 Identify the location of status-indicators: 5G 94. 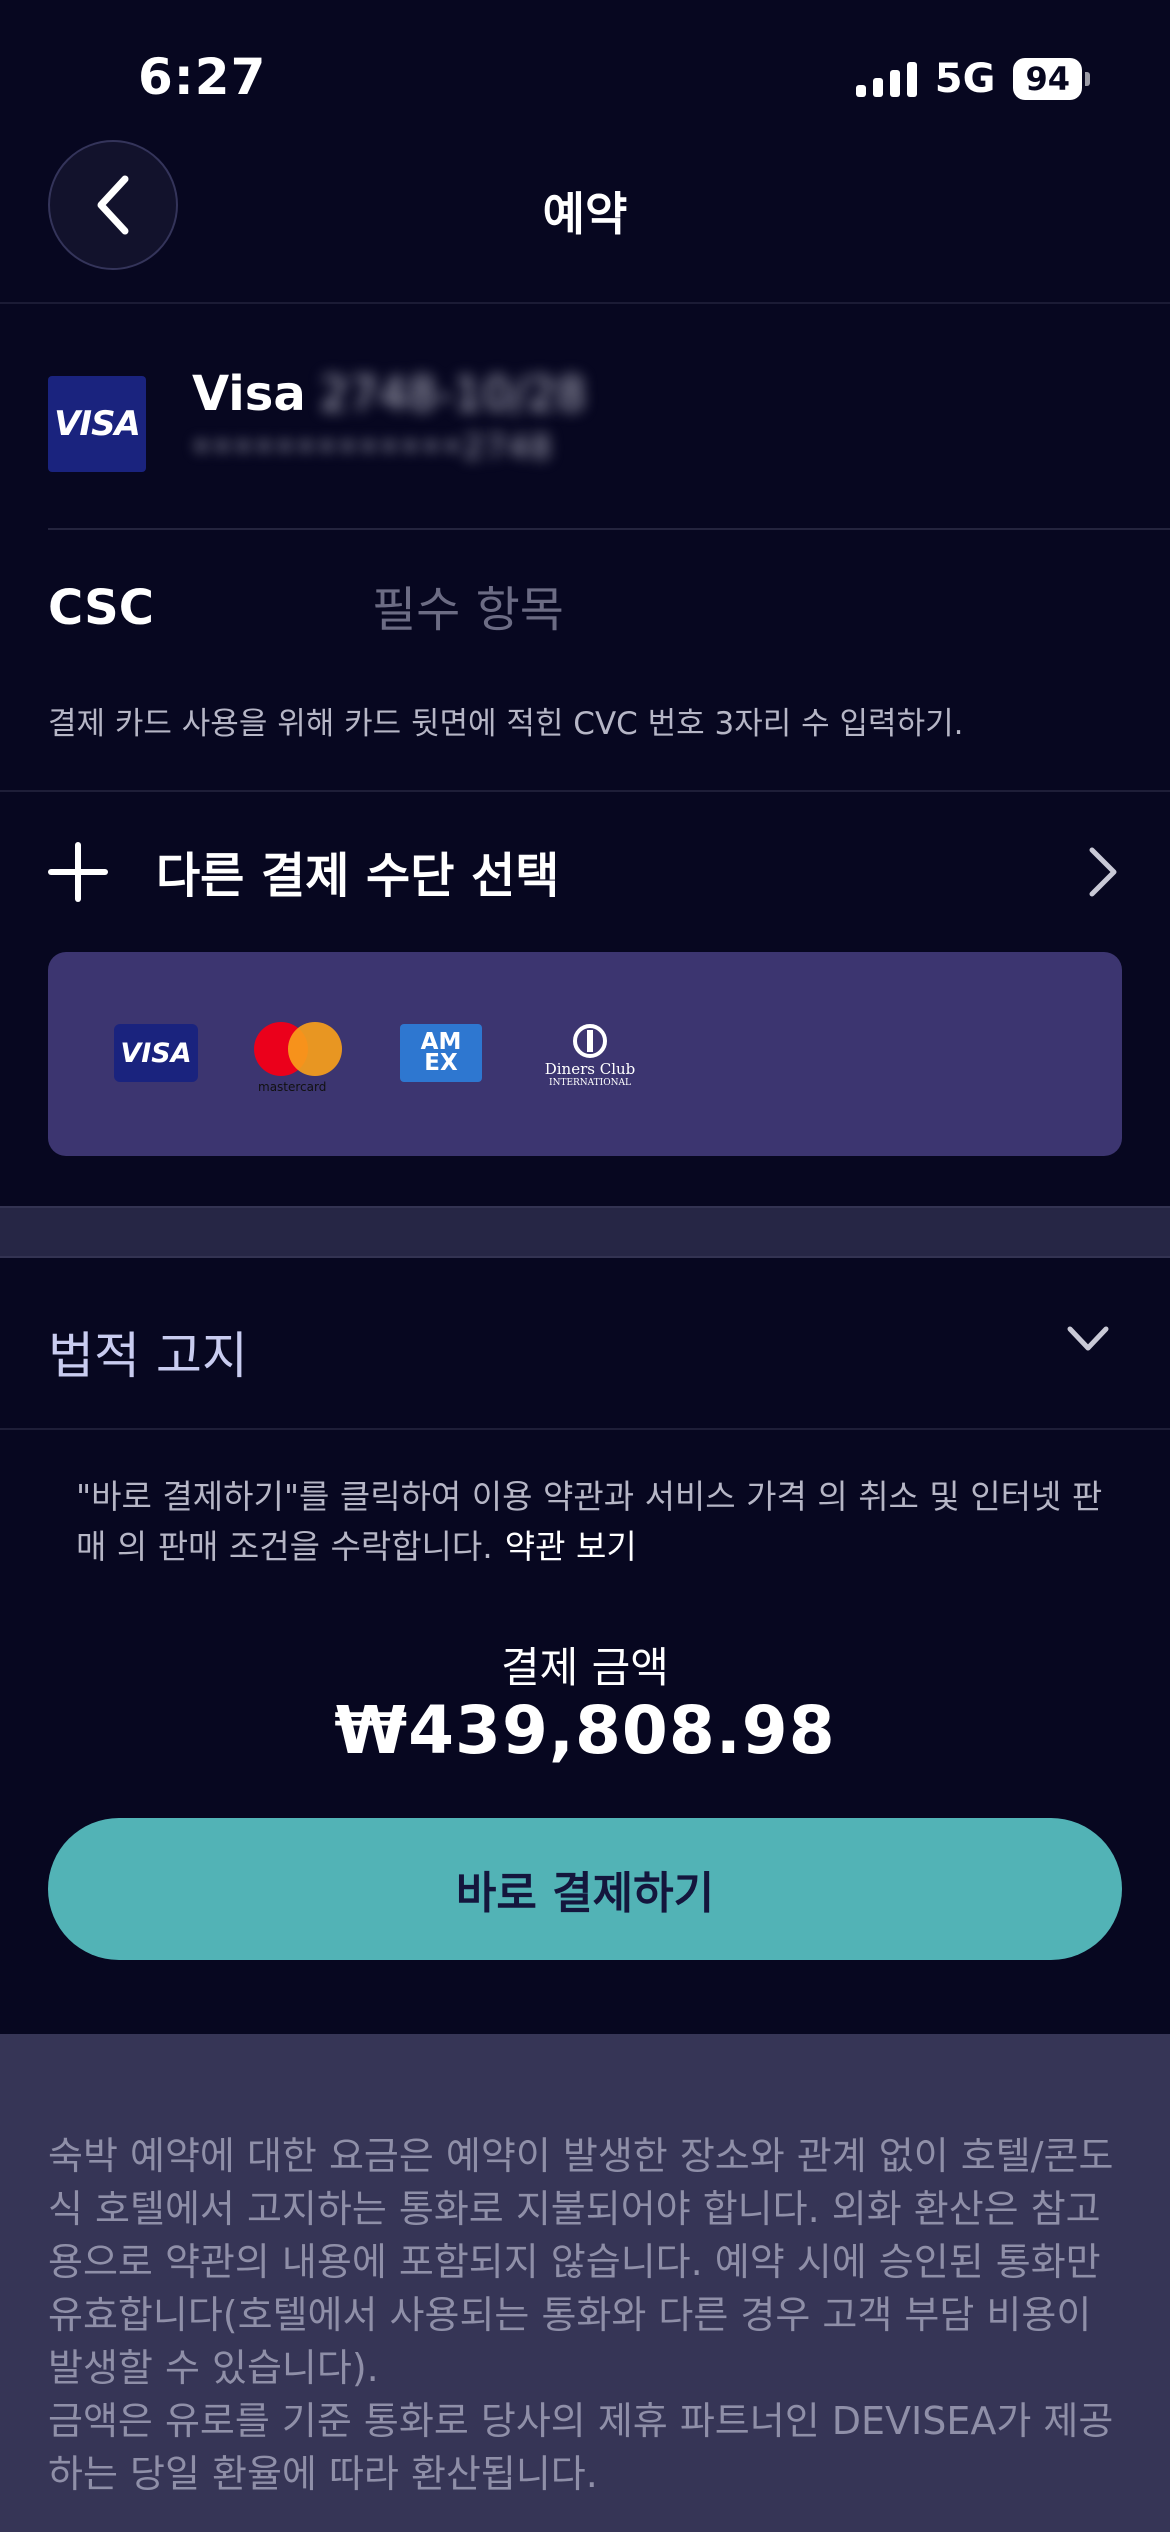
(972, 79).